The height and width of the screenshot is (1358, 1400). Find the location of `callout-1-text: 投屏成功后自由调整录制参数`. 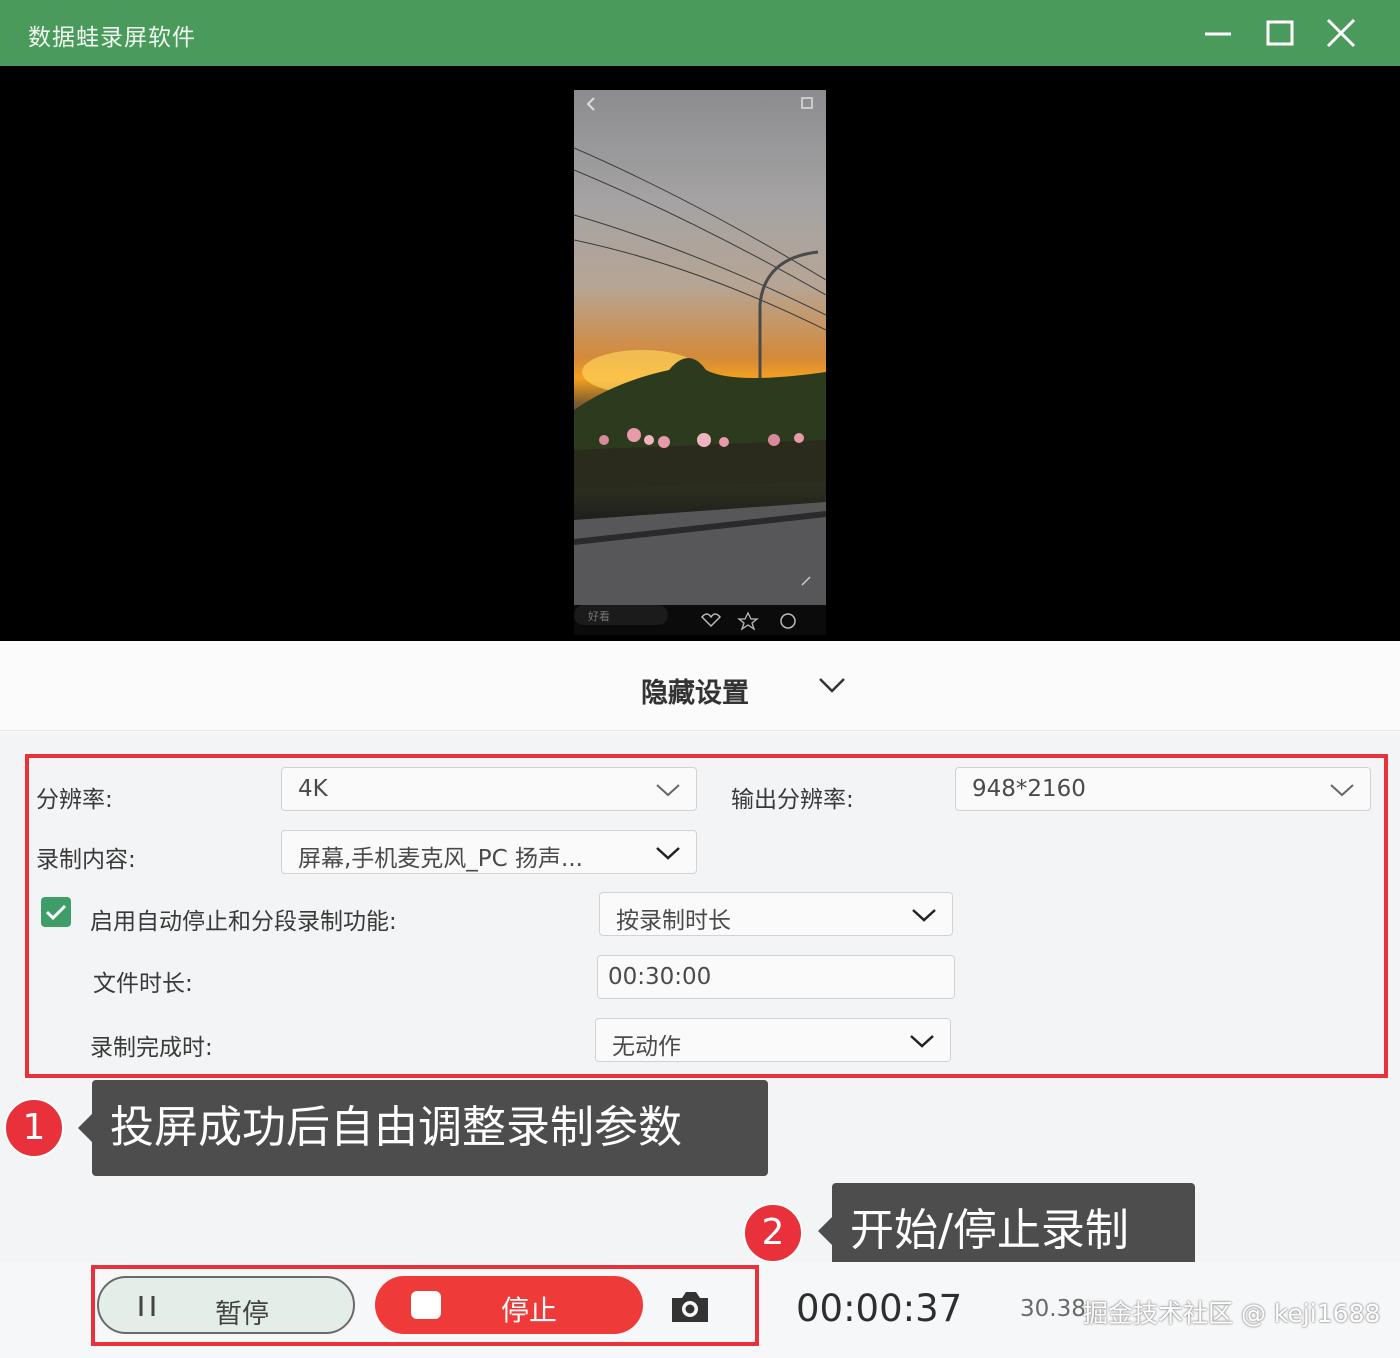

callout-1-text: 投屏成功后自由调整录制参数 is located at coordinates (423, 1128).